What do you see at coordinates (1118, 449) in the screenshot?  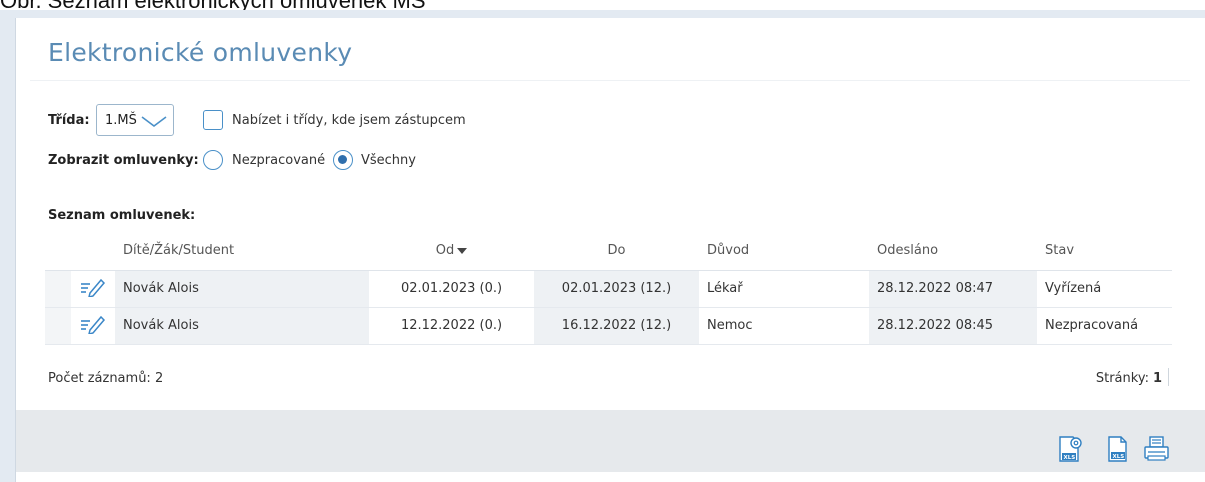 I see `xls-export-icon: XLS` at bounding box center [1118, 449].